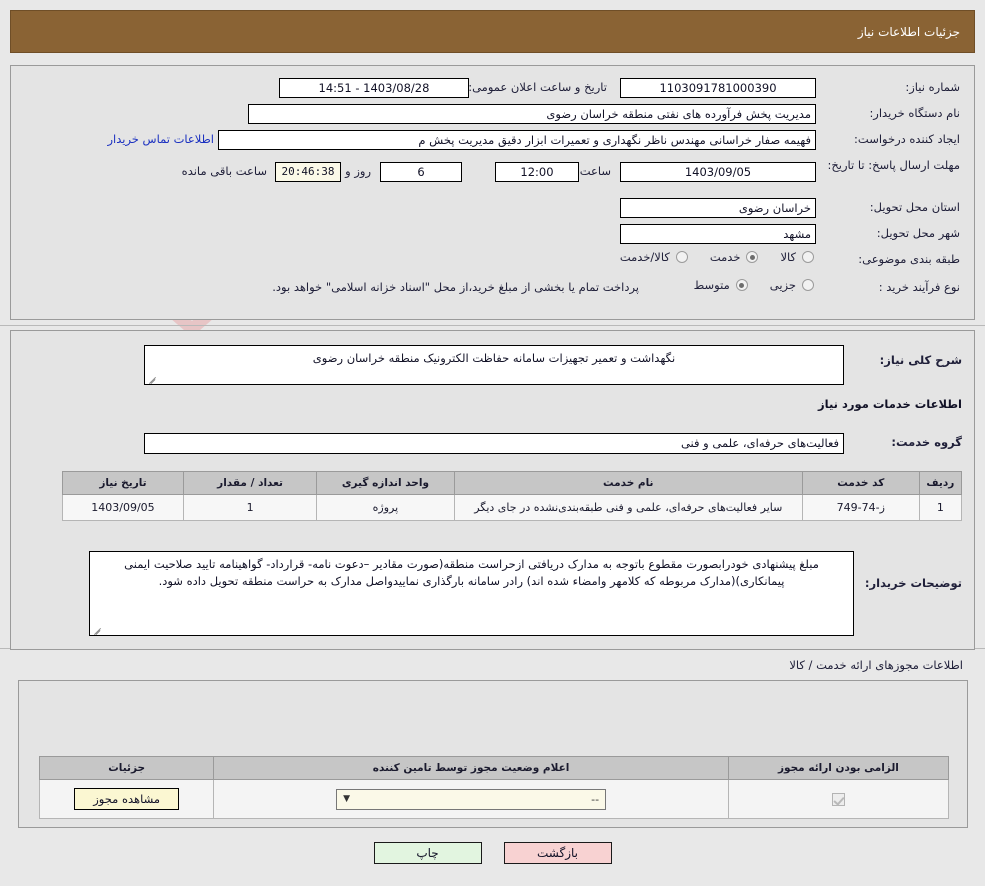 The image size is (985, 886). I want to click on radio-option-khedmat: خدمت, so click(734, 257).